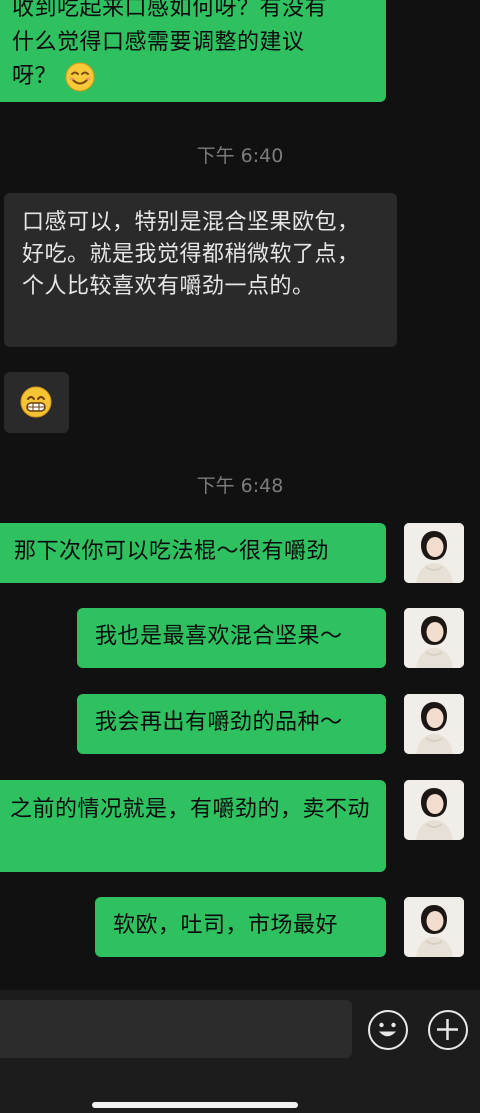 This screenshot has height=1113, width=480. Describe the element at coordinates (170, 10) in the screenshot. I see `message-text-line: 收到吃起来口感如何呀？有没有` at that location.